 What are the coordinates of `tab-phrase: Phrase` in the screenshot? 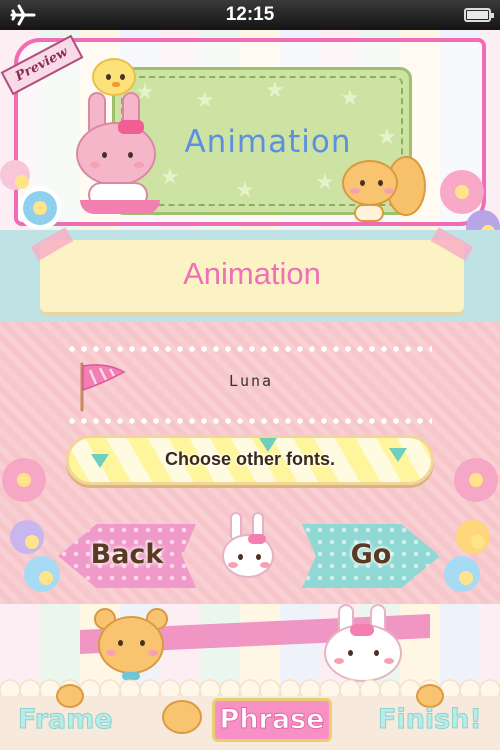 It's located at (272, 720).